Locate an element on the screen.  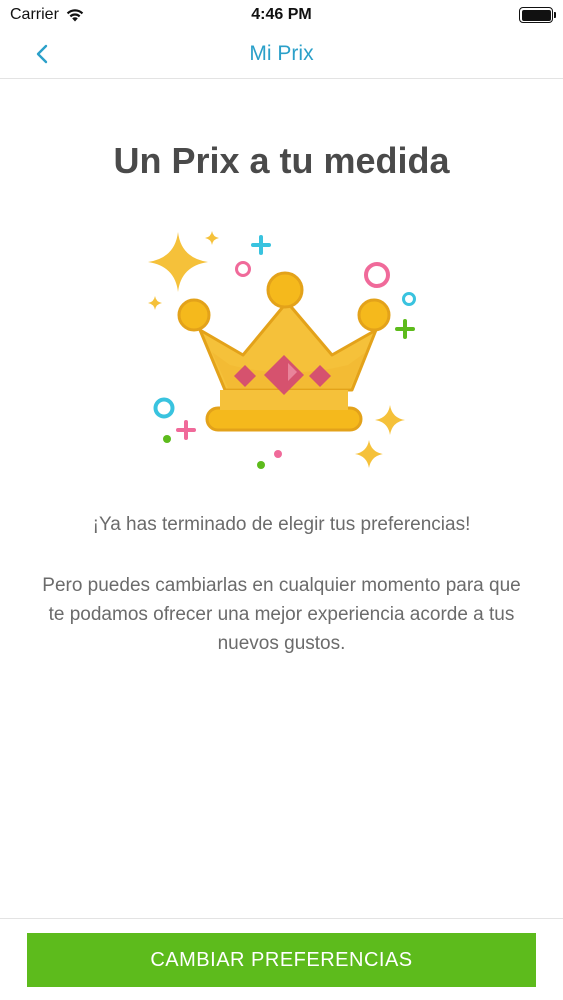
carrier-label: Carrier is located at coordinates (34, 14).